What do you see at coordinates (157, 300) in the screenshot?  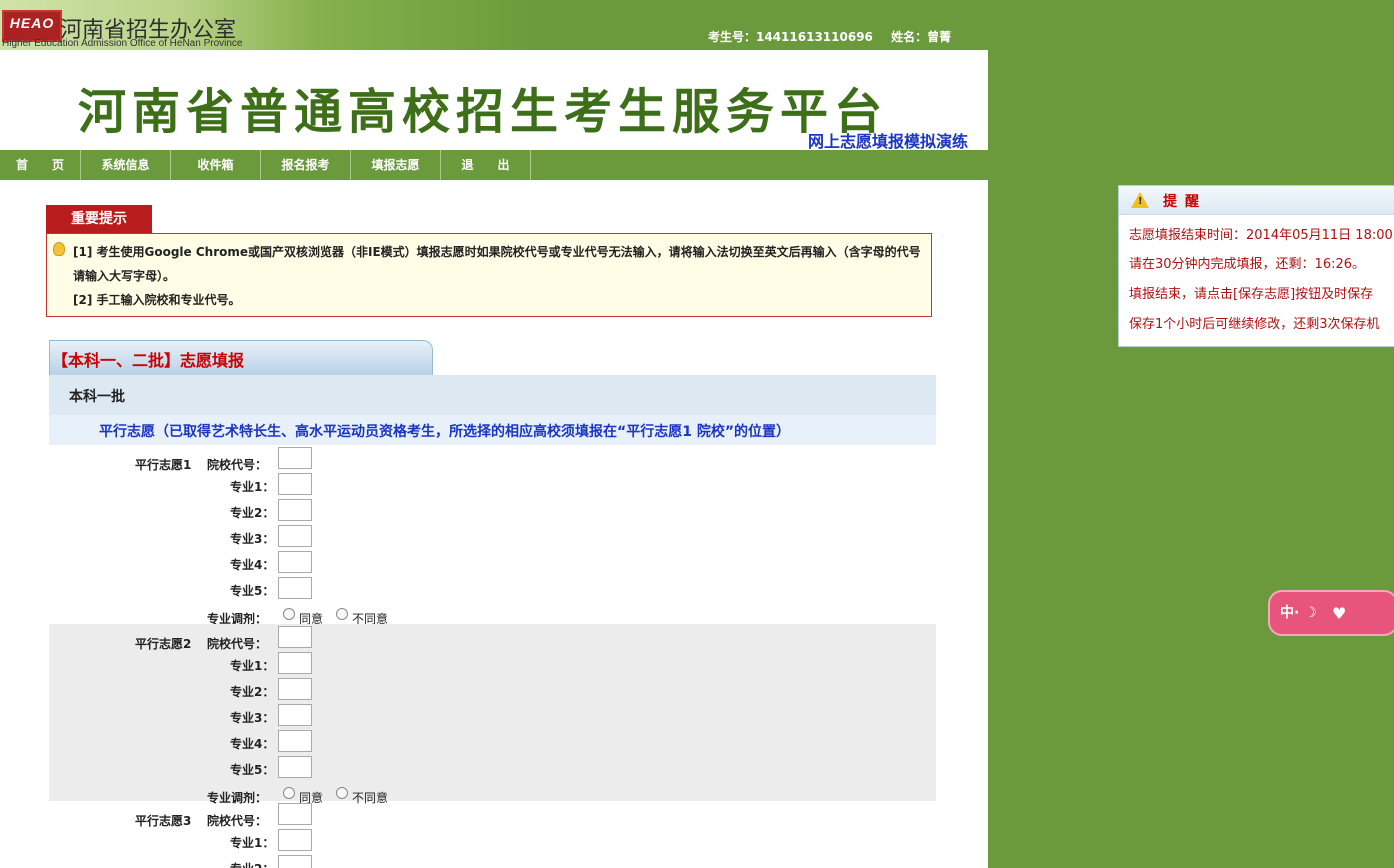 I see `notice-line-2: [2] 手工输入院校和专业代号。` at bounding box center [157, 300].